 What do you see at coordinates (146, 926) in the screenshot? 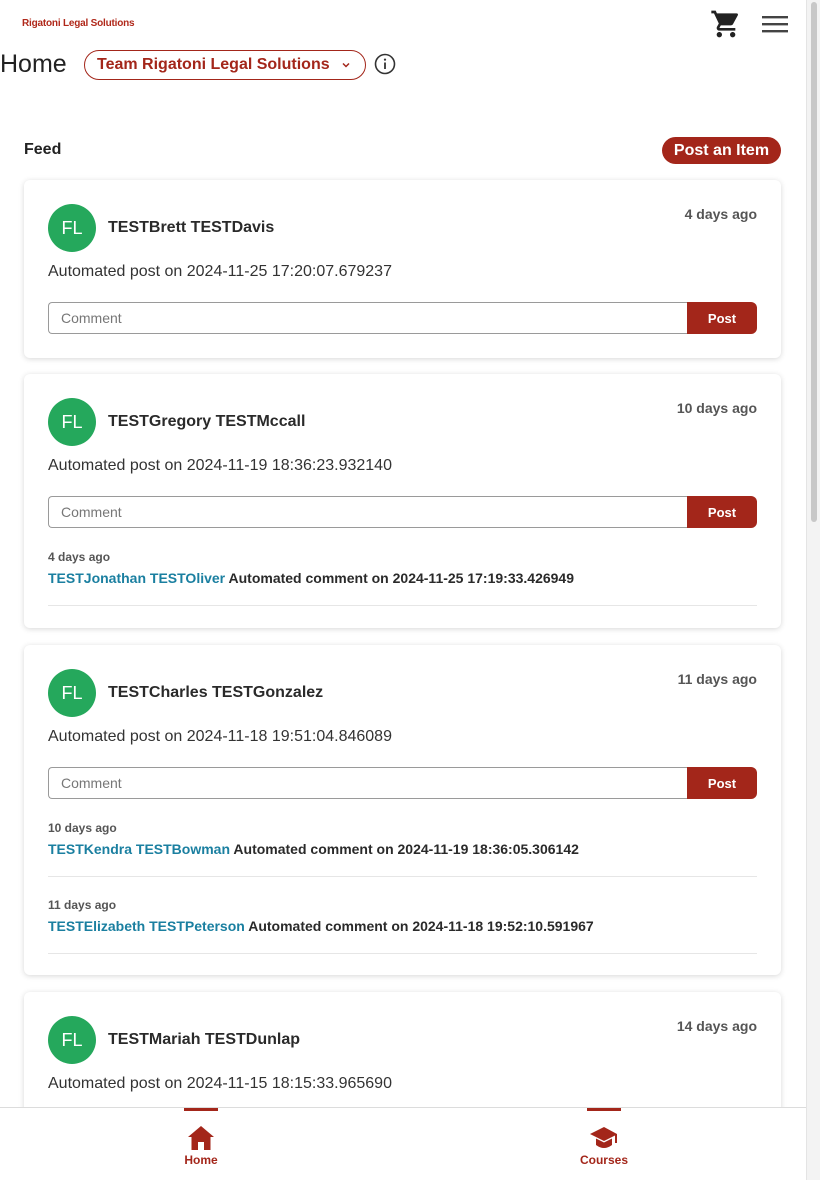
I see `comment-author-link: TESTElizabeth TESTPeterson` at bounding box center [146, 926].